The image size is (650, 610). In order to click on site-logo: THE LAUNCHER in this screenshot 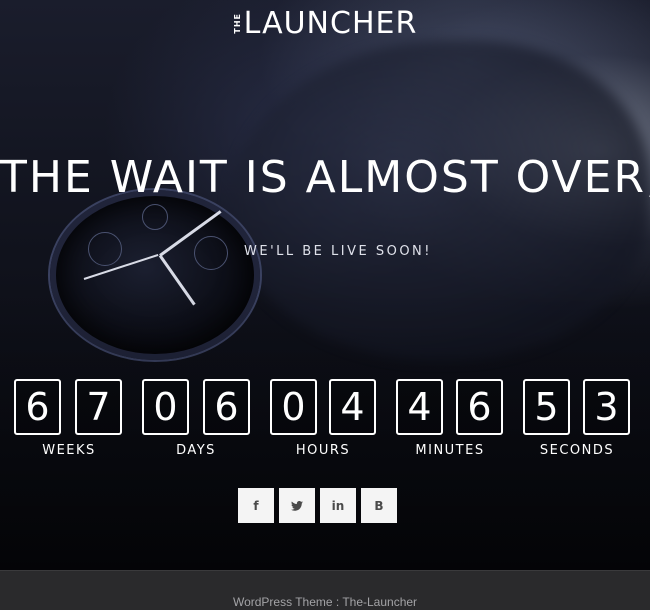, I will do `click(325, 23)`.